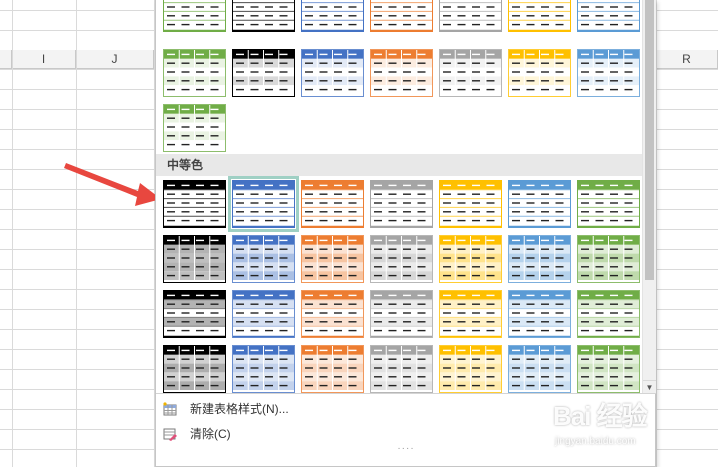 The width and height of the screenshot is (718, 467). Describe the element at coordinates (6, 59) in the screenshot. I see `column-header-prev` at that location.